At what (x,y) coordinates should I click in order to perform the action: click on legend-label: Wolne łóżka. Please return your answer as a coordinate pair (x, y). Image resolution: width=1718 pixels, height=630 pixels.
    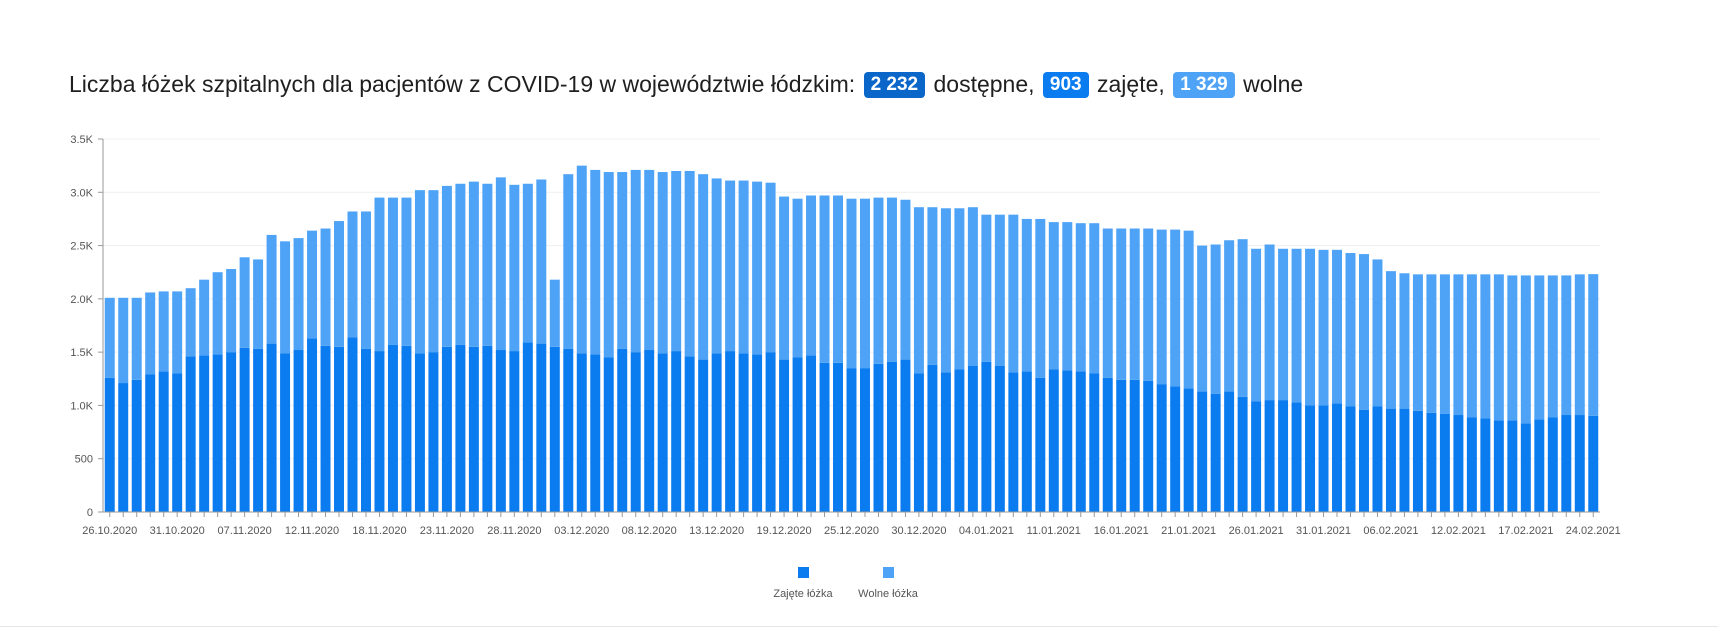
    Looking at the image, I should click on (888, 594).